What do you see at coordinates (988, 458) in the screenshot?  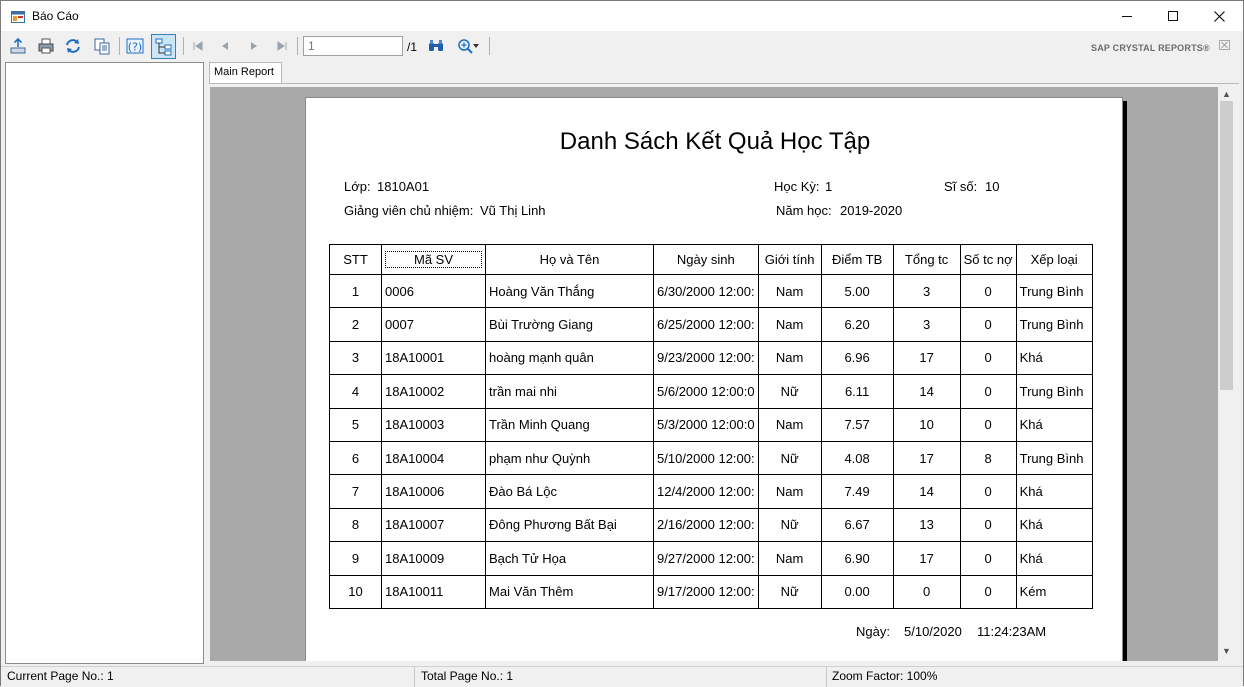 I see `owed-credits-cell: 8` at bounding box center [988, 458].